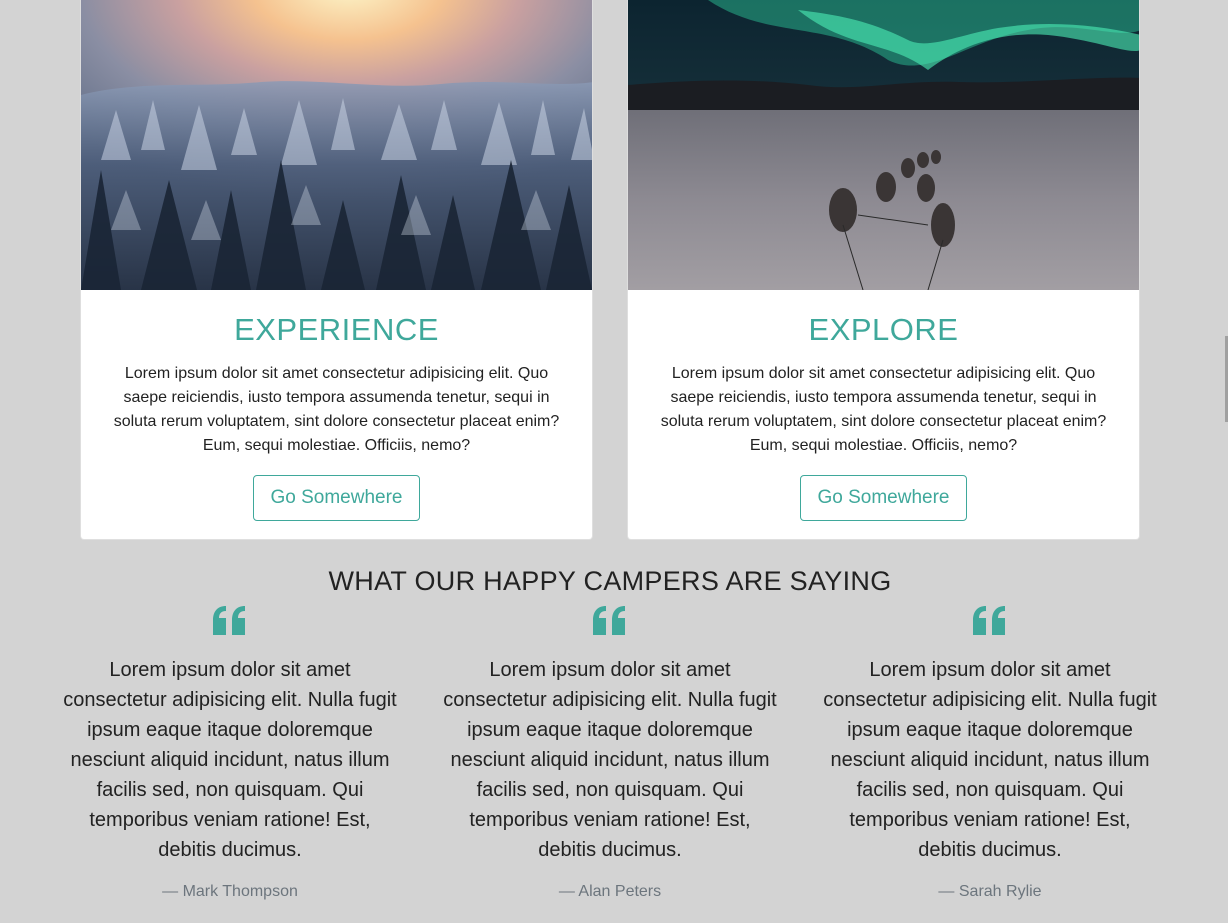 The image size is (1228, 923). What do you see at coordinates (883, 329) in the screenshot?
I see `explore-card-title: EXPLORE` at bounding box center [883, 329].